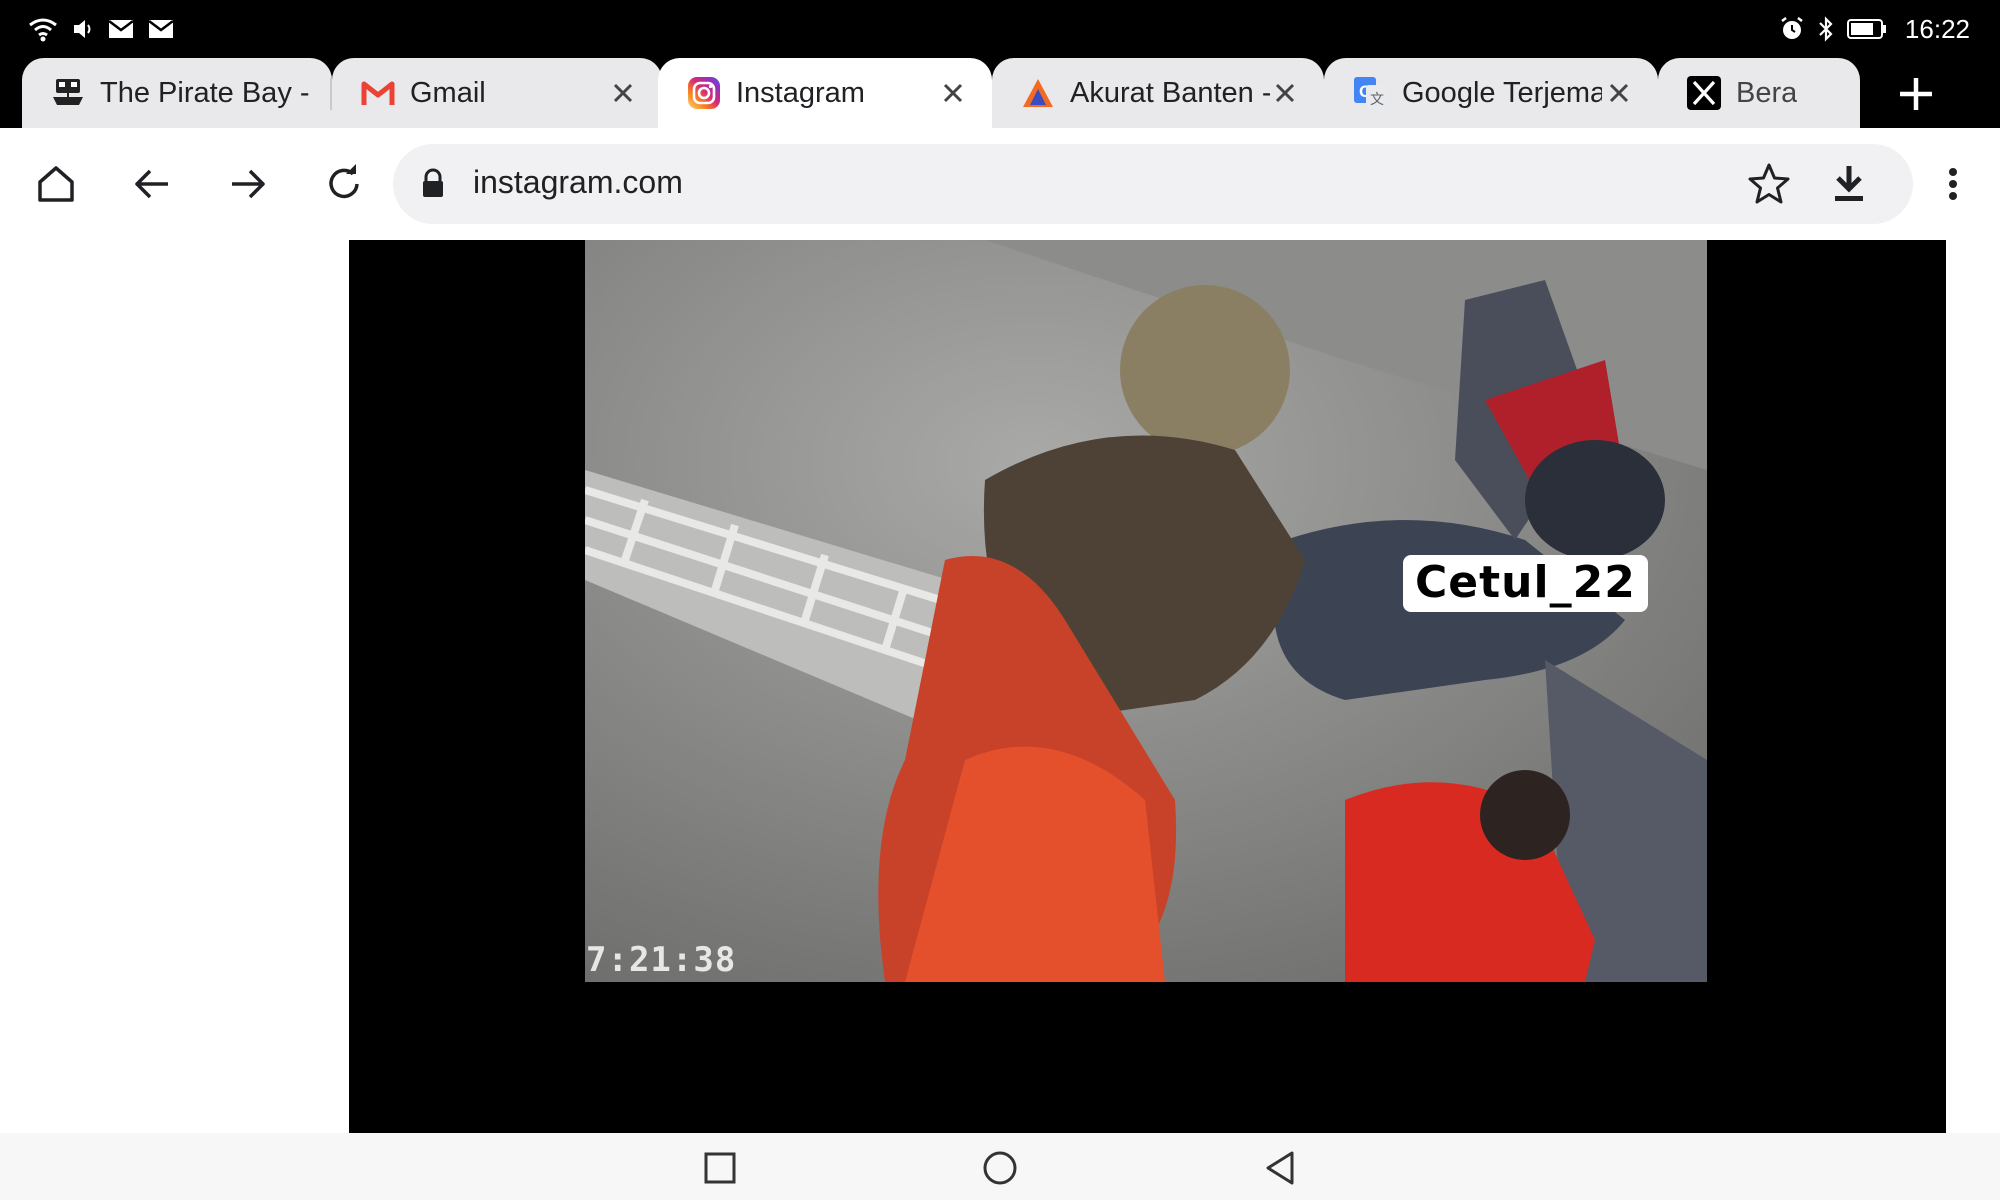 This screenshot has width=2000, height=1200. I want to click on battery-icon, so click(1866, 29).